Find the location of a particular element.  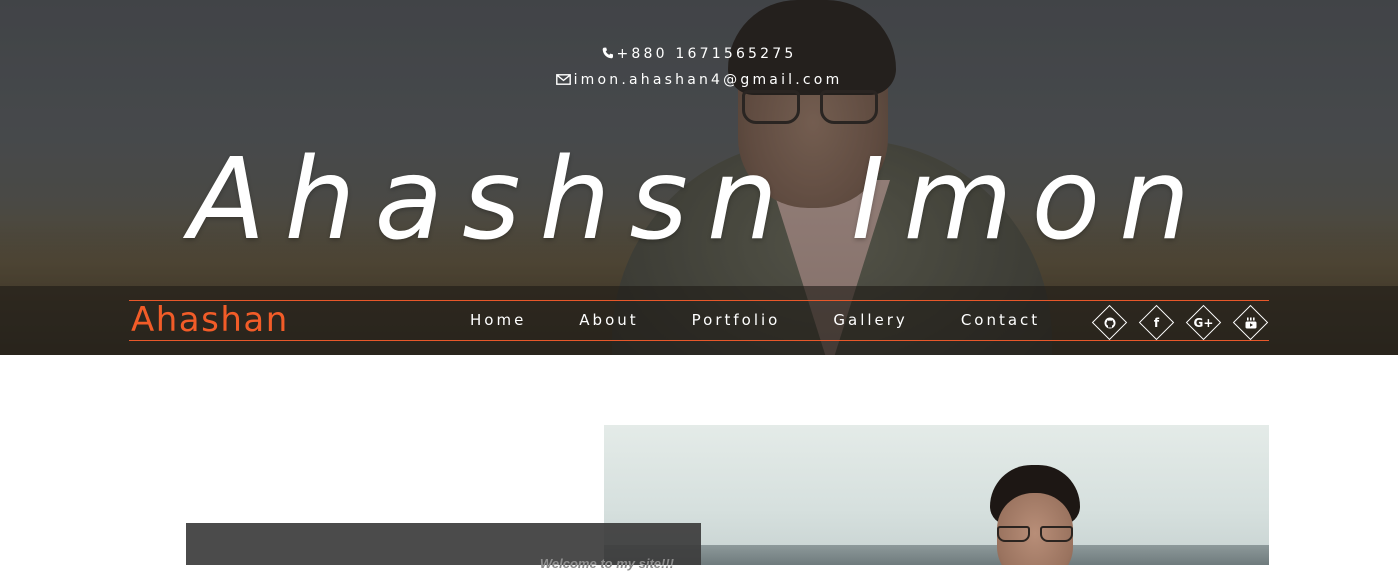

about-photo-glasses is located at coordinates (1035, 535).